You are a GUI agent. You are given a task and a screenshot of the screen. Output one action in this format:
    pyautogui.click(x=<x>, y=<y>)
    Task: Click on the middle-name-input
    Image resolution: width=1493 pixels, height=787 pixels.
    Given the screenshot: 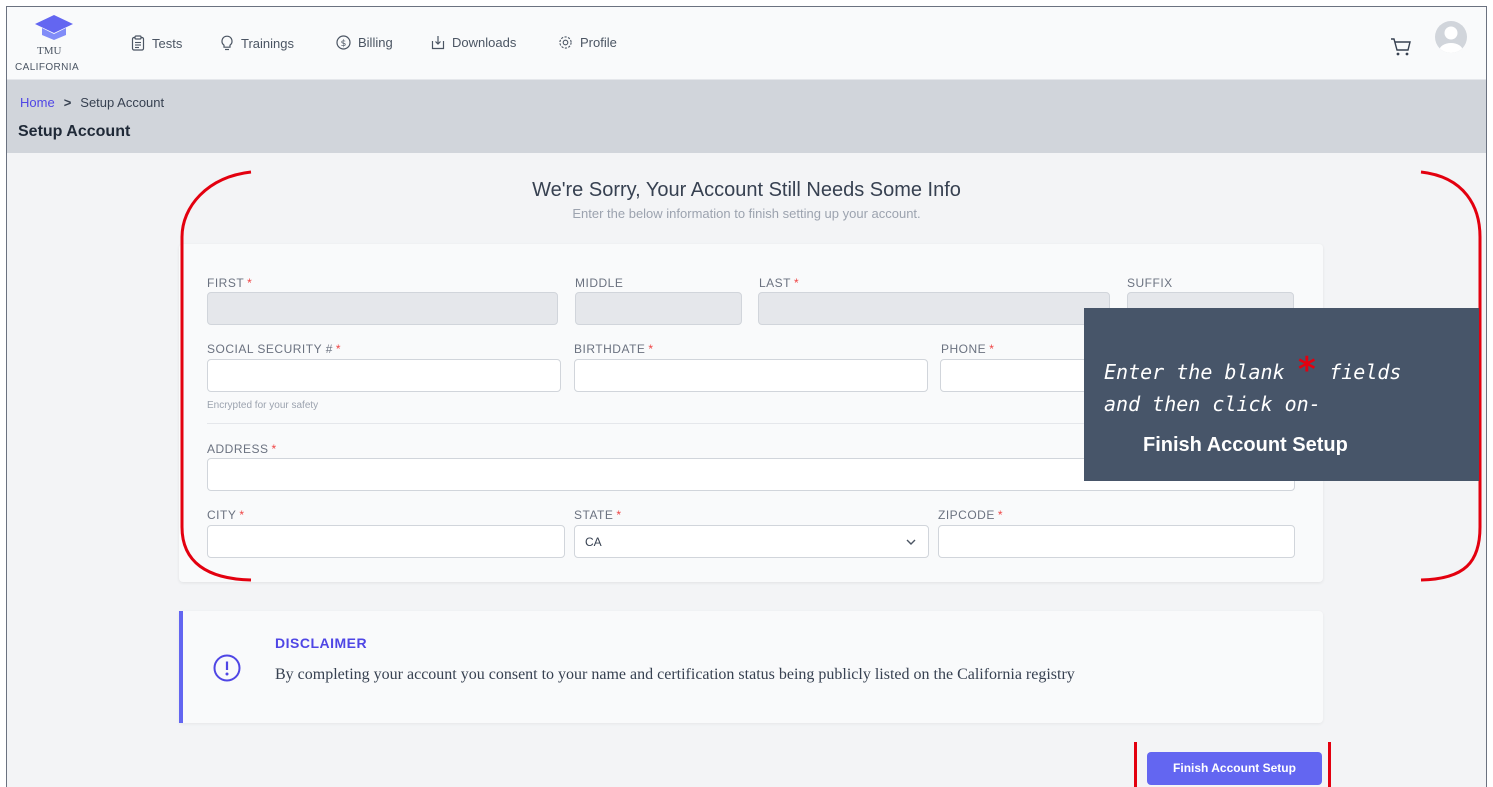 What is the action you would take?
    pyautogui.click(x=658, y=308)
    